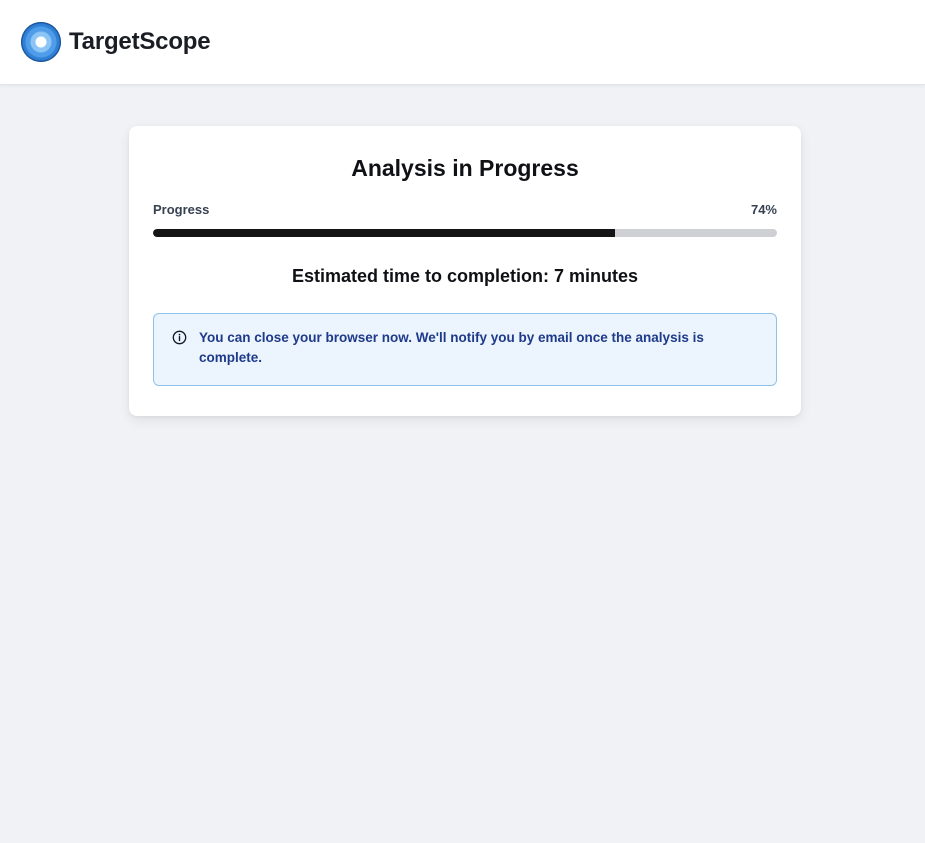  I want to click on progress-header: Progress 74%, so click(465, 210).